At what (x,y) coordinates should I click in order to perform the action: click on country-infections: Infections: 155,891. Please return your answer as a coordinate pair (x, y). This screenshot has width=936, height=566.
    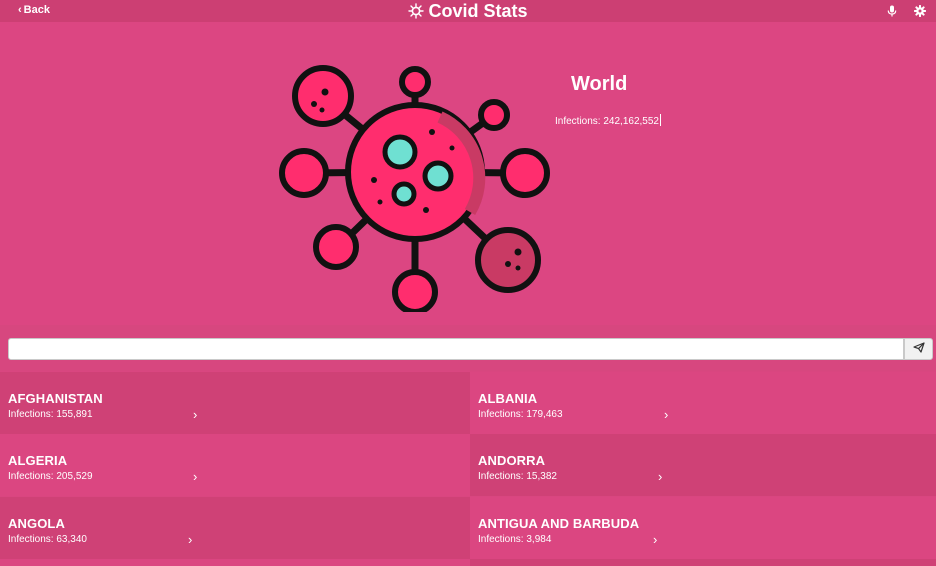
    Looking at the image, I should click on (50, 414).